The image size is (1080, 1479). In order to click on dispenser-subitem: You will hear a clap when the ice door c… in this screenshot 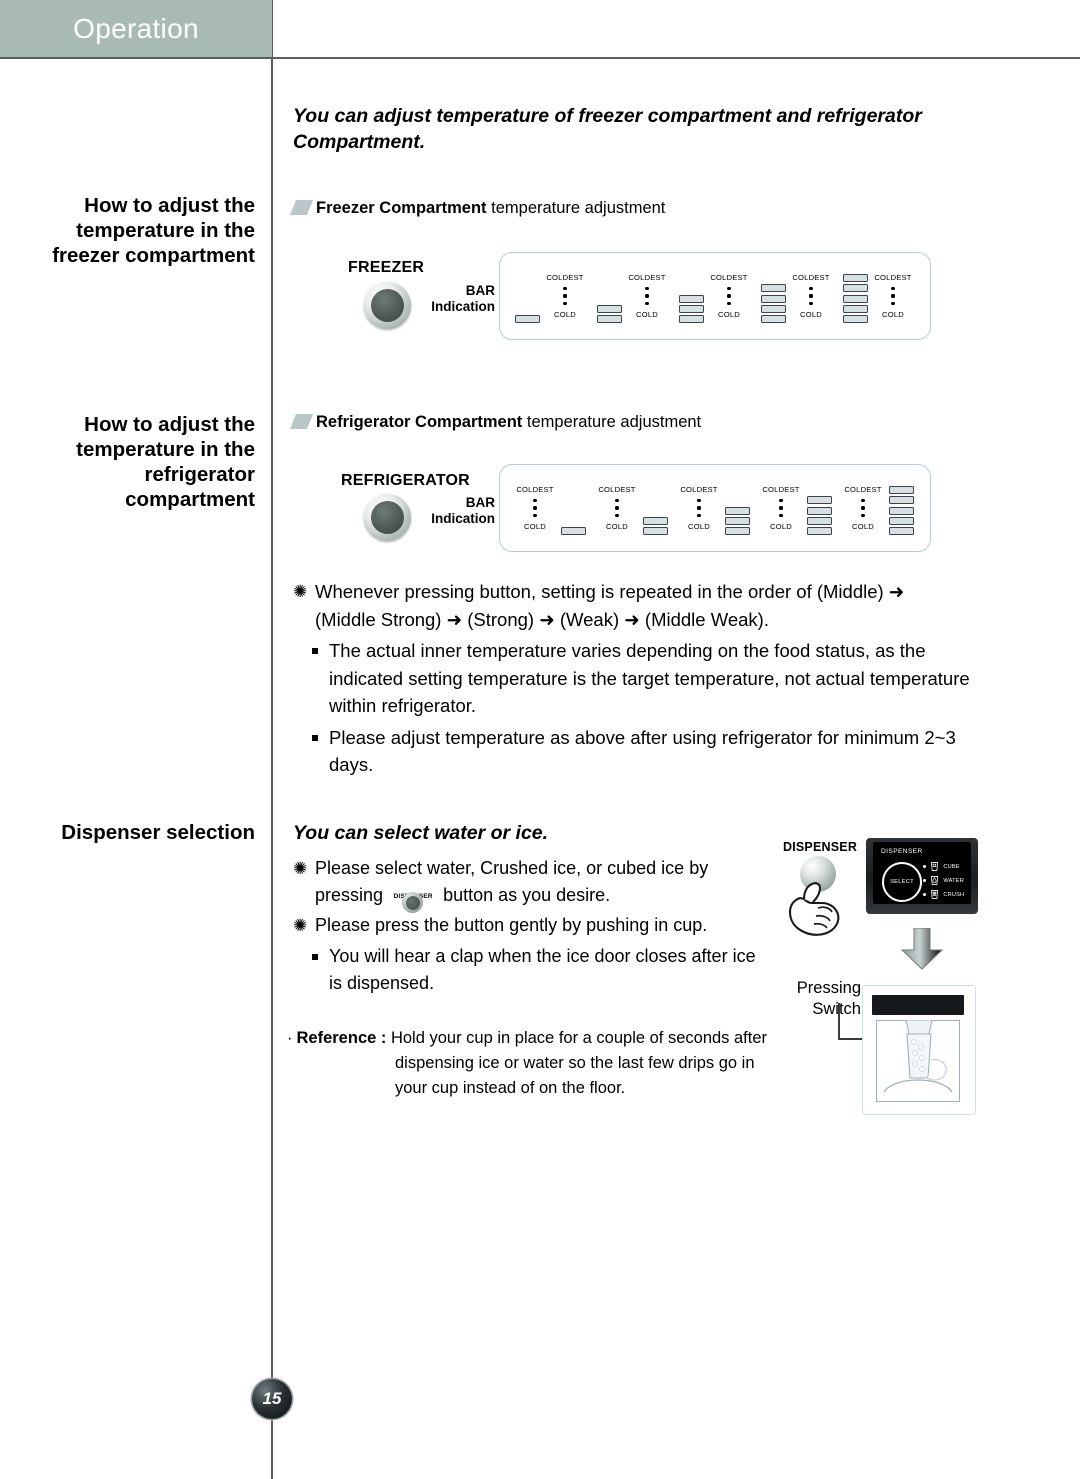, I will do `click(528, 970)`.